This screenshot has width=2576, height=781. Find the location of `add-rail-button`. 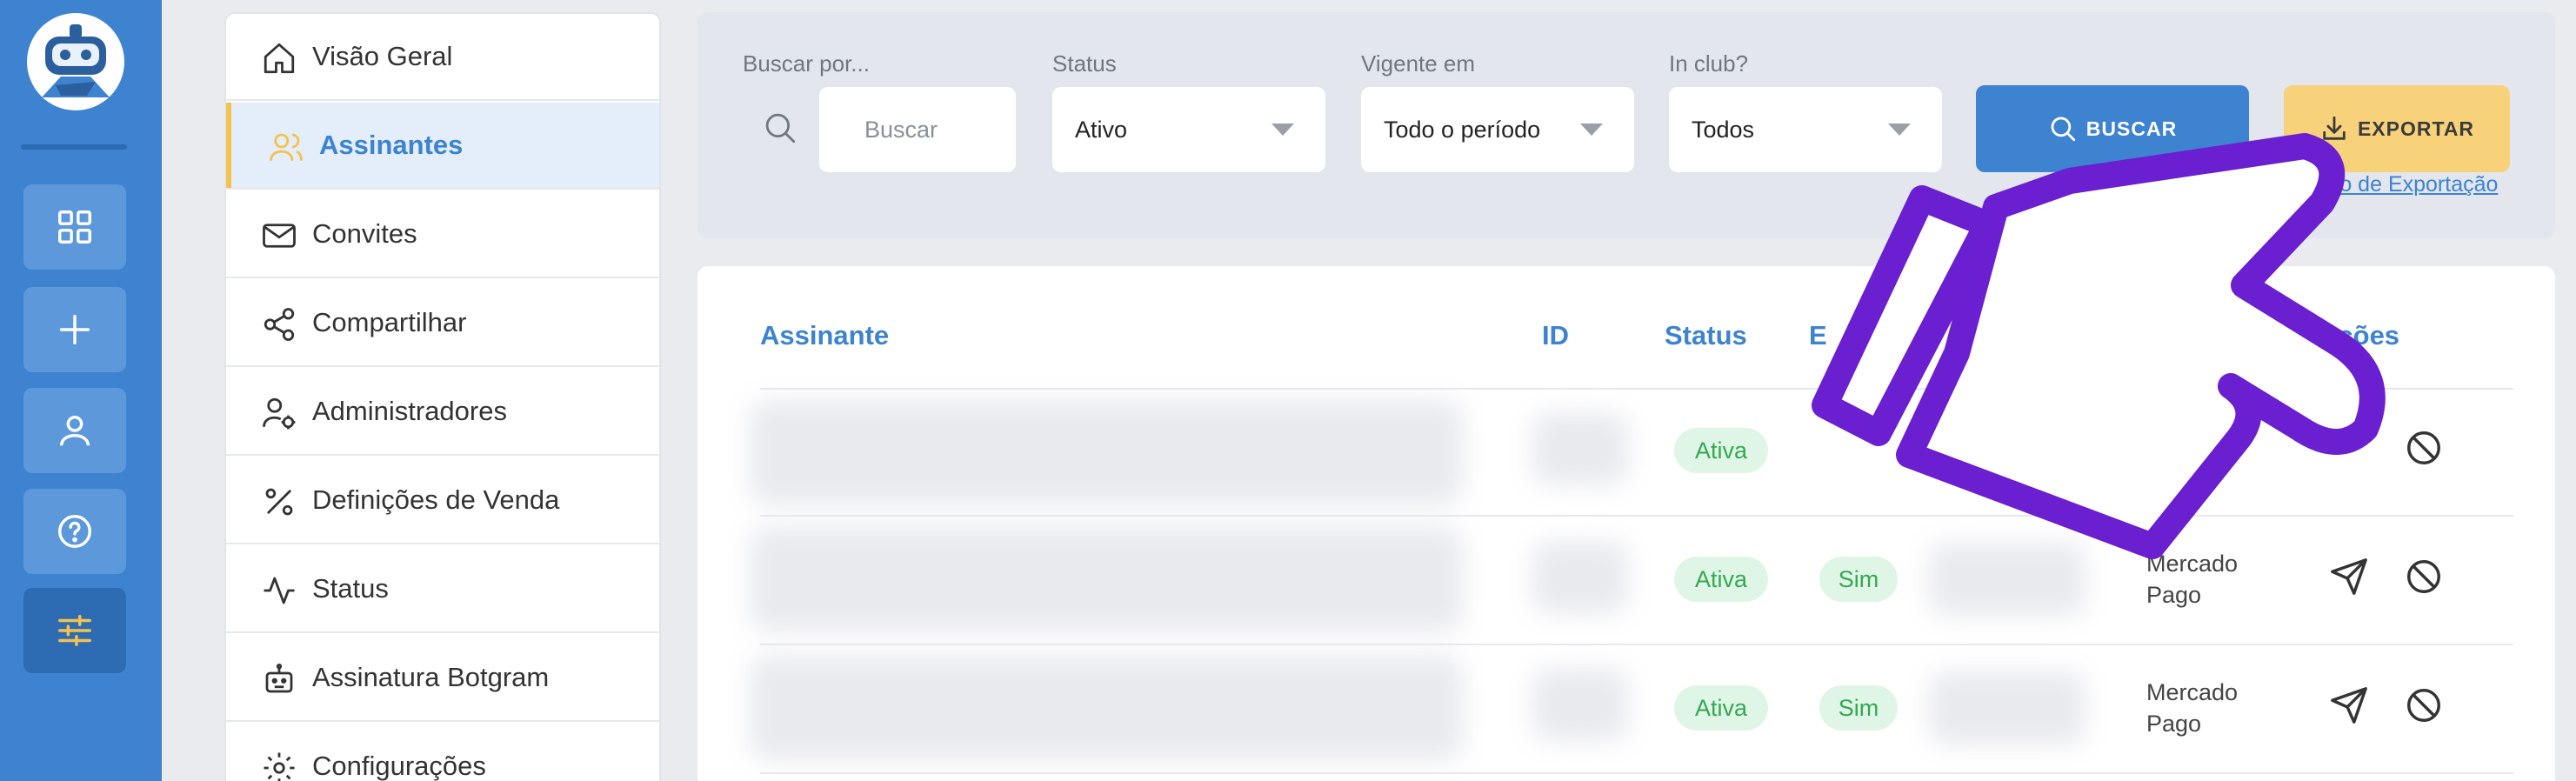

add-rail-button is located at coordinates (74, 329).